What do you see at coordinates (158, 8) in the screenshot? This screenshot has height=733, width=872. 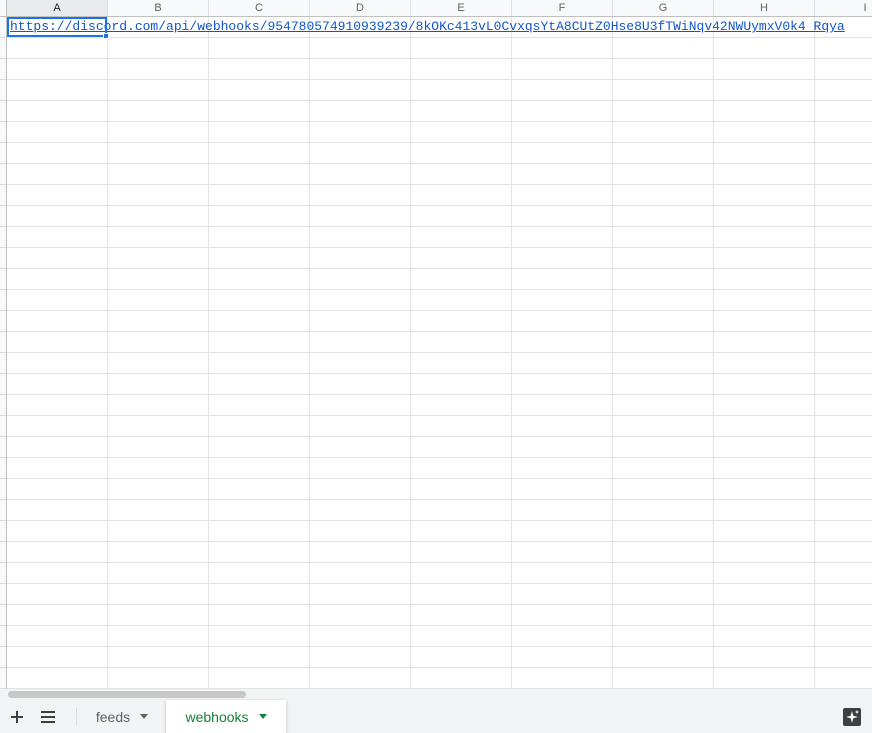 I see `column-header-b: B` at bounding box center [158, 8].